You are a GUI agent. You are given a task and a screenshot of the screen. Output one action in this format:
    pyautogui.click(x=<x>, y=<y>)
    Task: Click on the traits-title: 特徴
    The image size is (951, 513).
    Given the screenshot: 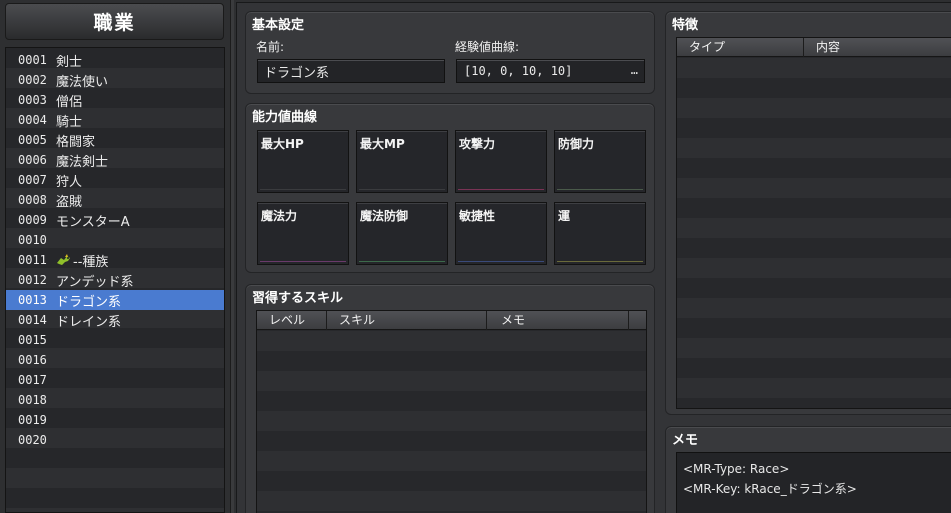 What is the action you would take?
    pyautogui.click(x=685, y=25)
    